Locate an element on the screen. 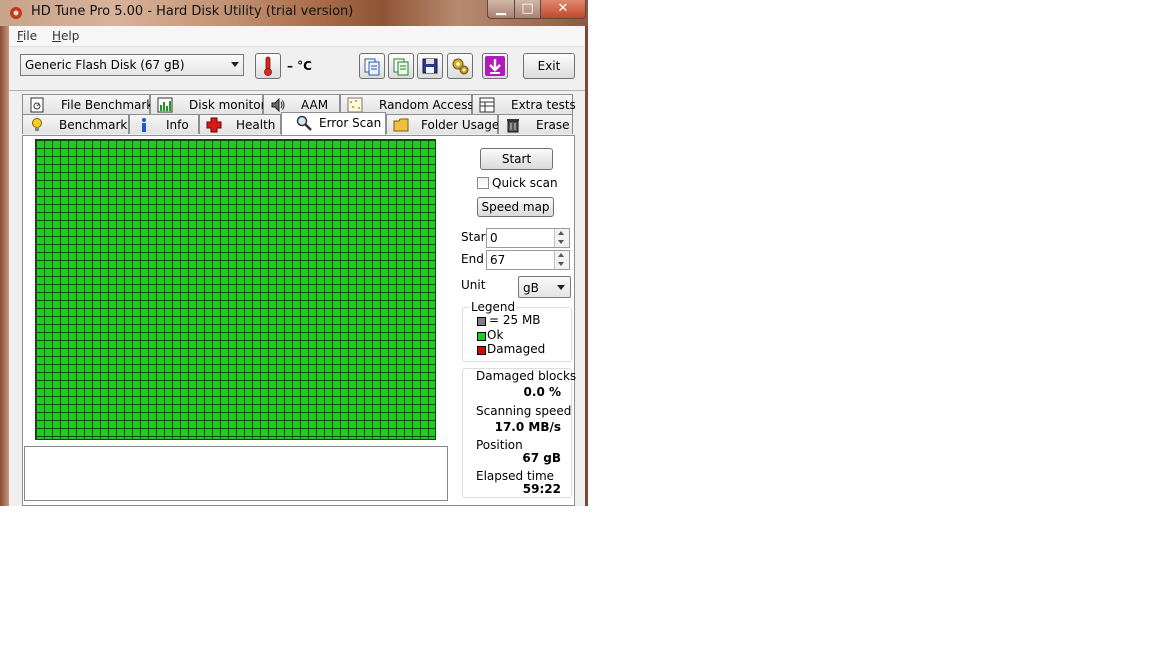  maximize-button: □ is located at coordinates (527, 9).